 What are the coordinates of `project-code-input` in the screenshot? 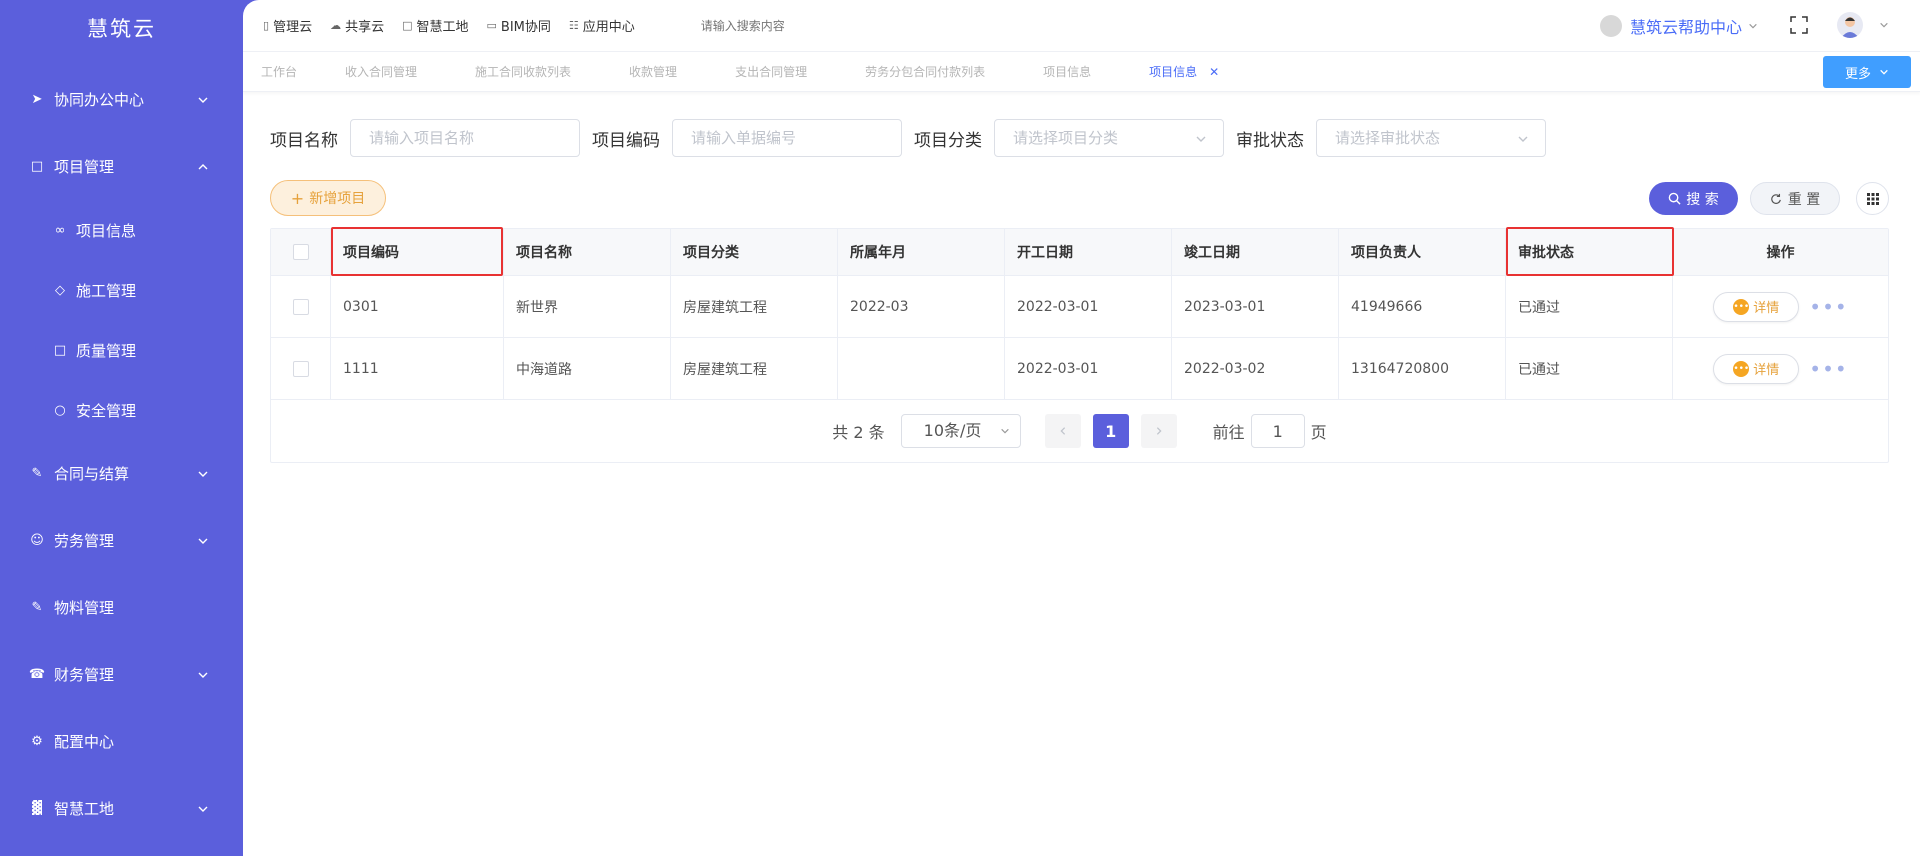 It's located at (787, 138).